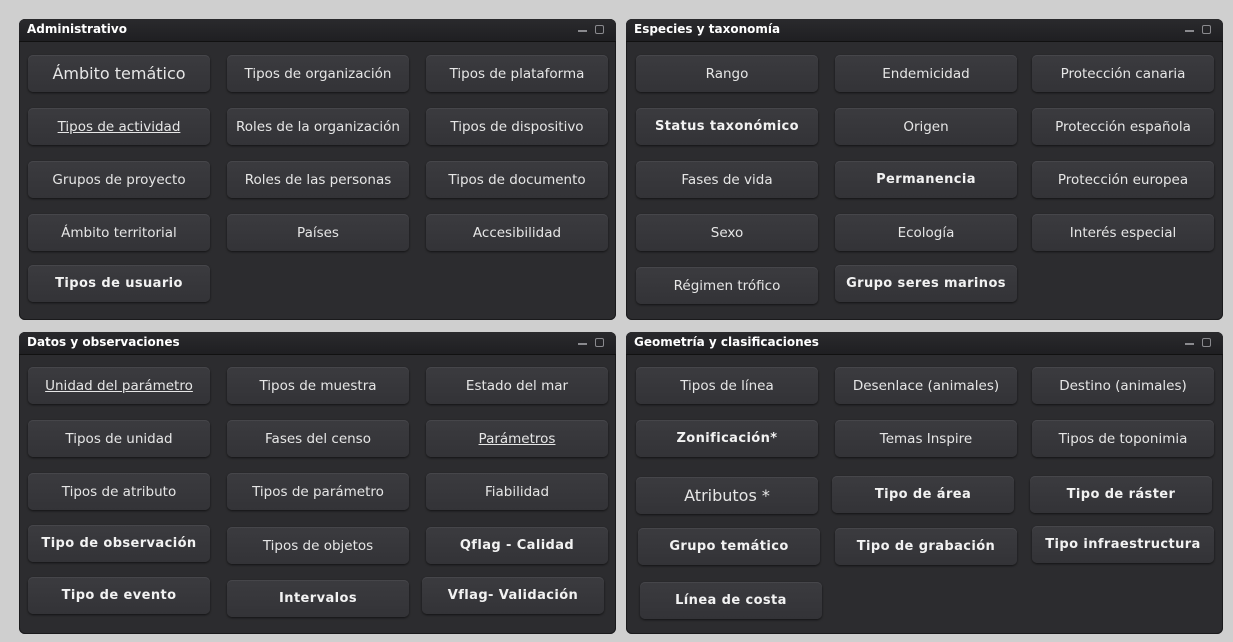  Describe the element at coordinates (924, 343) in the screenshot. I see `panel-header: Geometría y clasificaciones` at that location.